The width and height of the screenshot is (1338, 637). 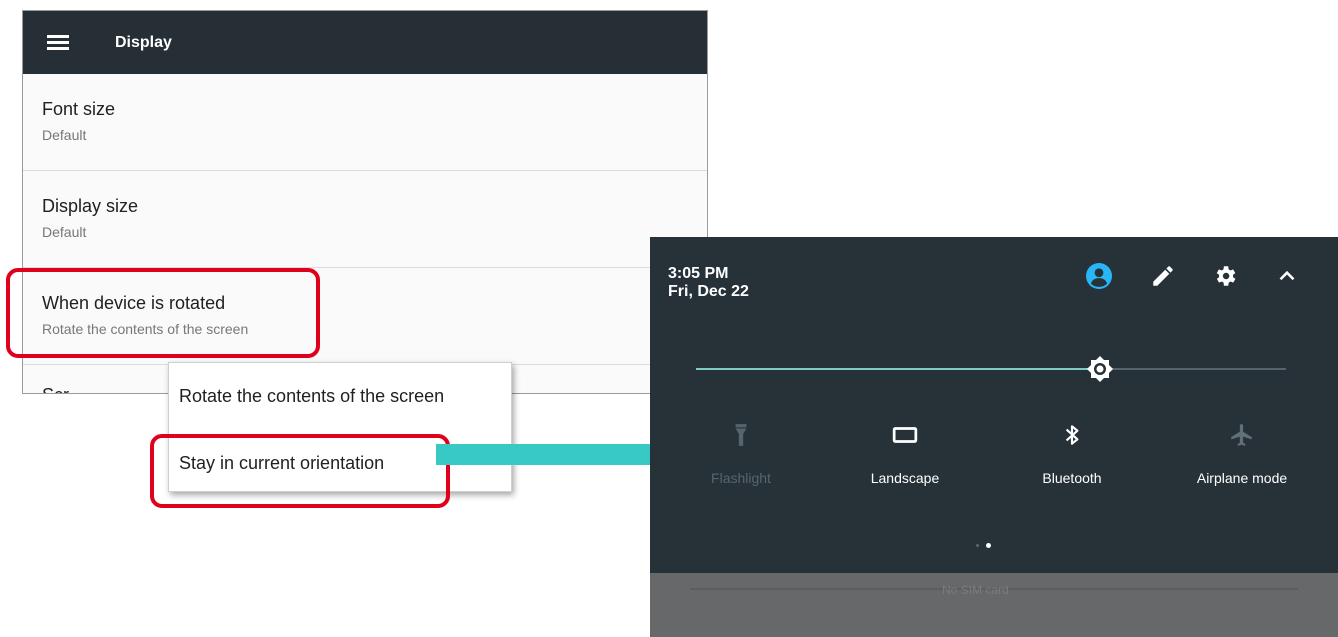 What do you see at coordinates (311, 396) in the screenshot?
I see `option-rotate-contents: Rotate the contents of the screen` at bounding box center [311, 396].